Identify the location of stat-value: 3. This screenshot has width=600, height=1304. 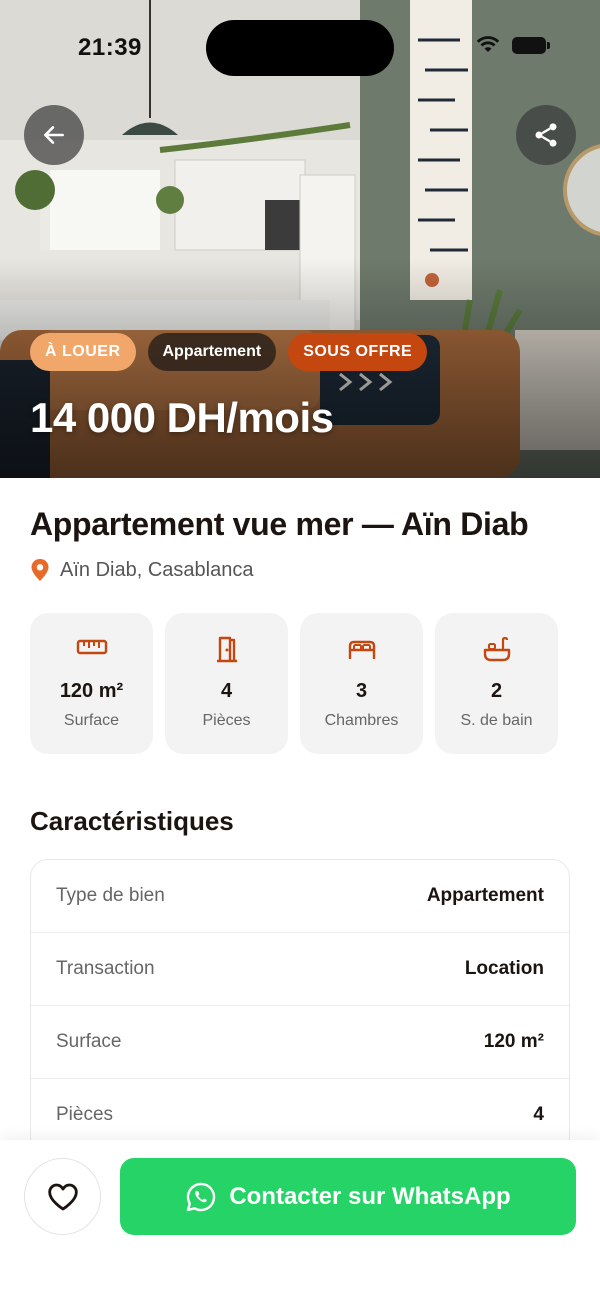
(361, 691).